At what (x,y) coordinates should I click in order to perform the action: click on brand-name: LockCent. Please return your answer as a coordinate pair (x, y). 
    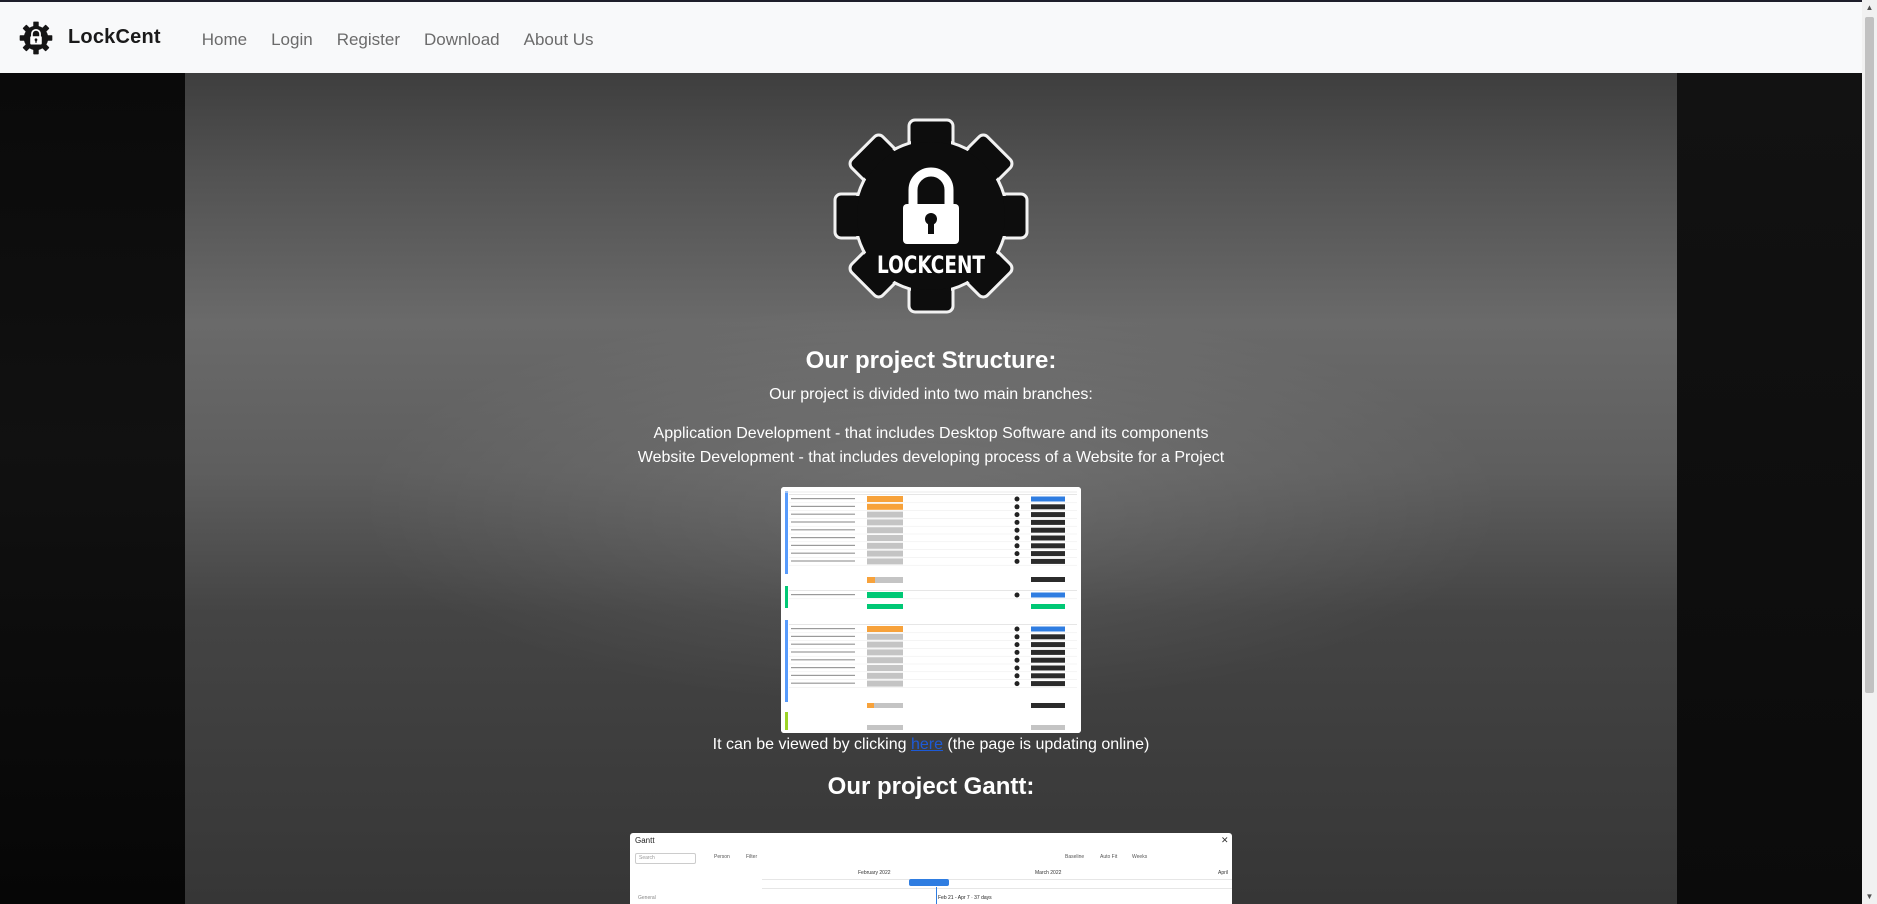
    Looking at the image, I should click on (114, 37).